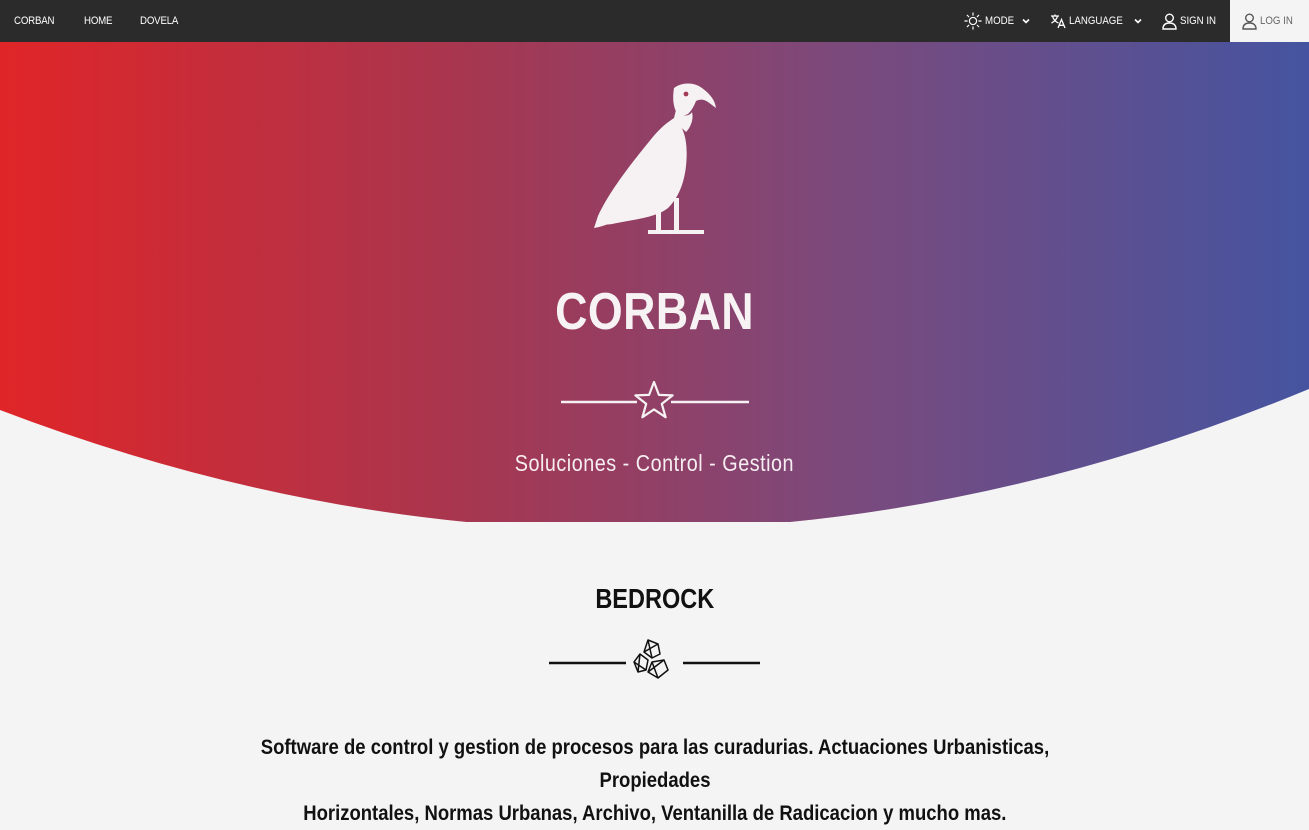 Image resolution: width=1309 pixels, height=830 pixels. What do you see at coordinates (654, 463) in the screenshot?
I see `hero-subtitle: Soluciones - Control - Gestion` at bounding box center [654, 463].